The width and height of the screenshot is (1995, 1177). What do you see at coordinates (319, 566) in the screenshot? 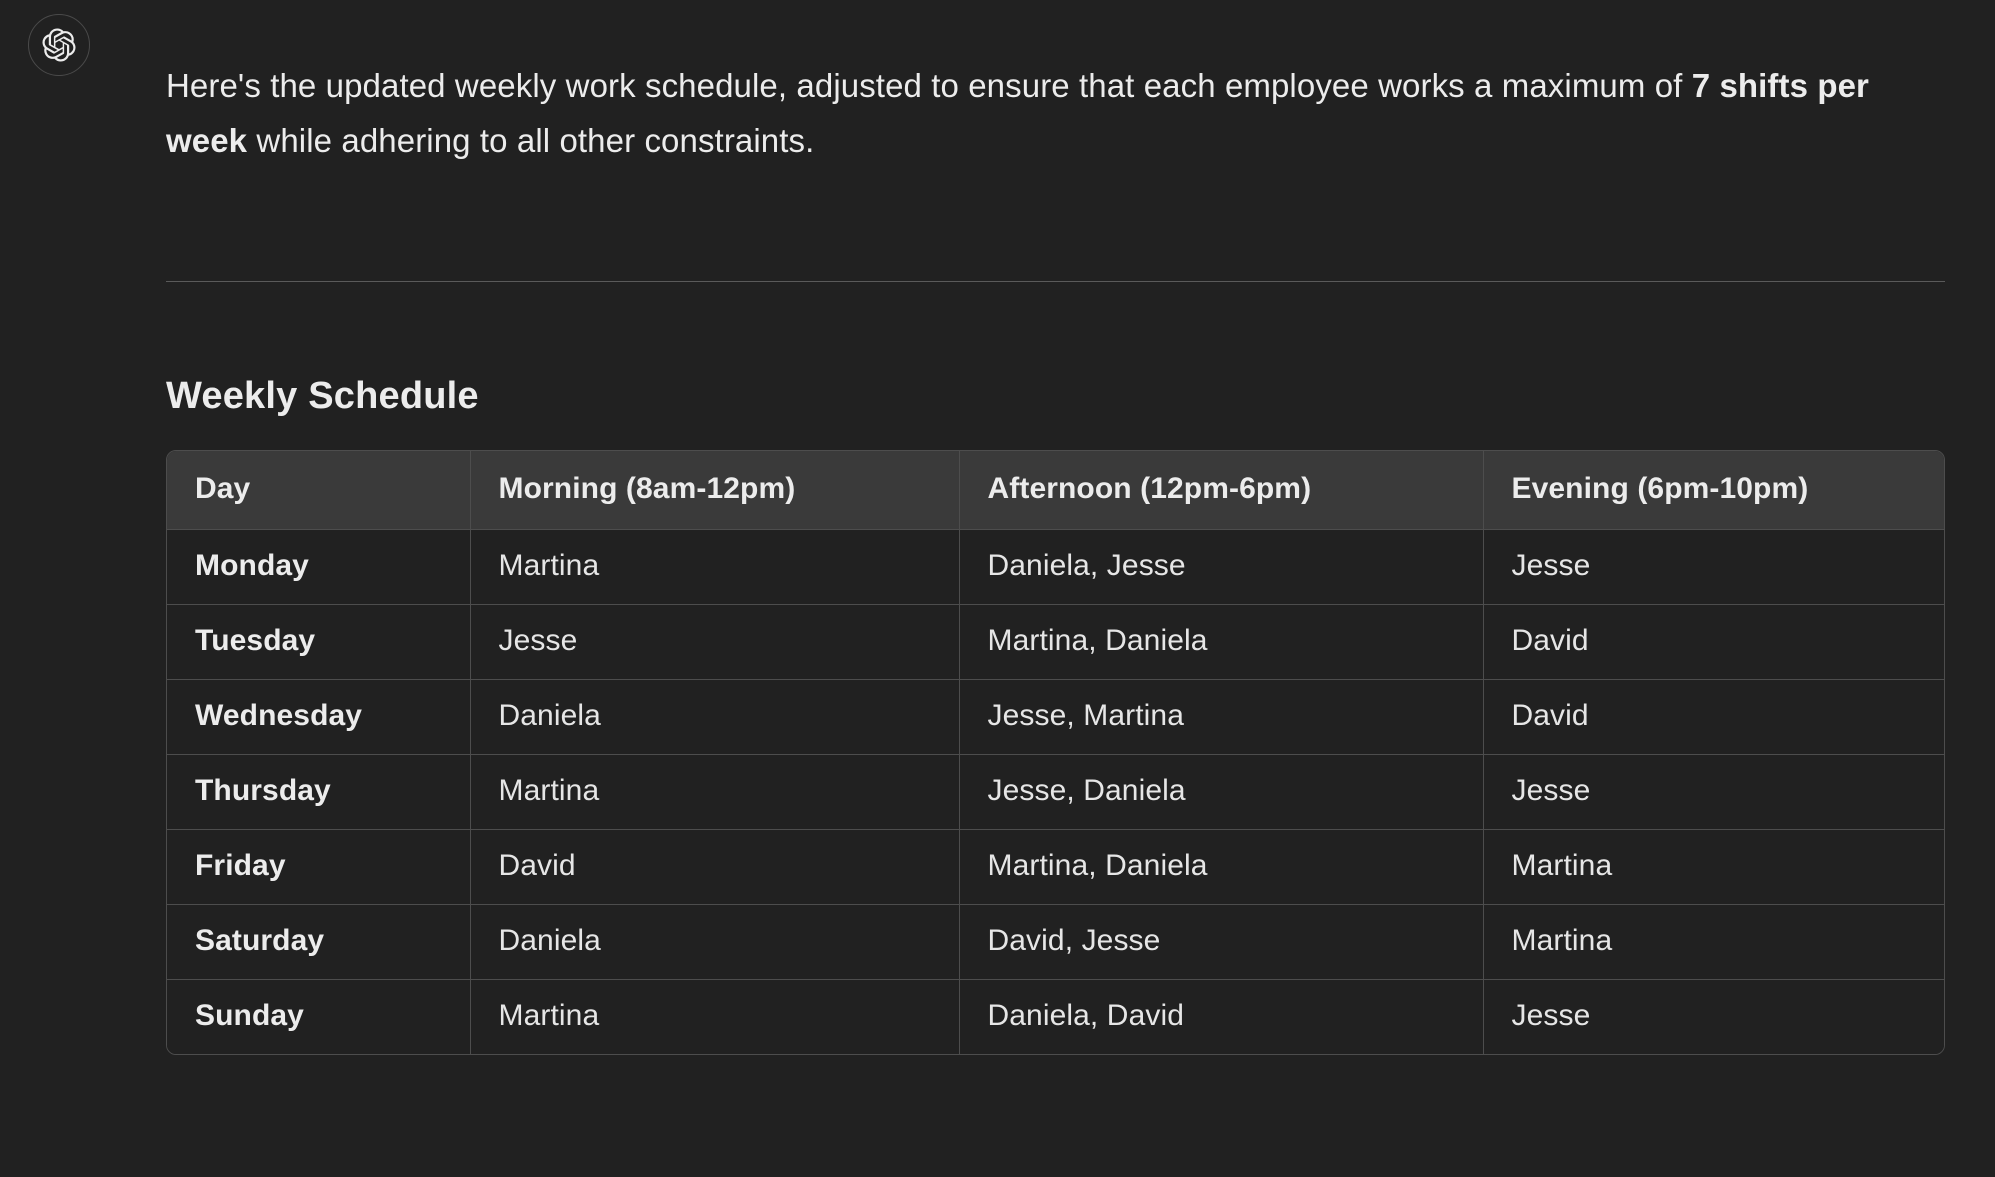
I see `cell-day: Monday` at bounding box center [319, 566].